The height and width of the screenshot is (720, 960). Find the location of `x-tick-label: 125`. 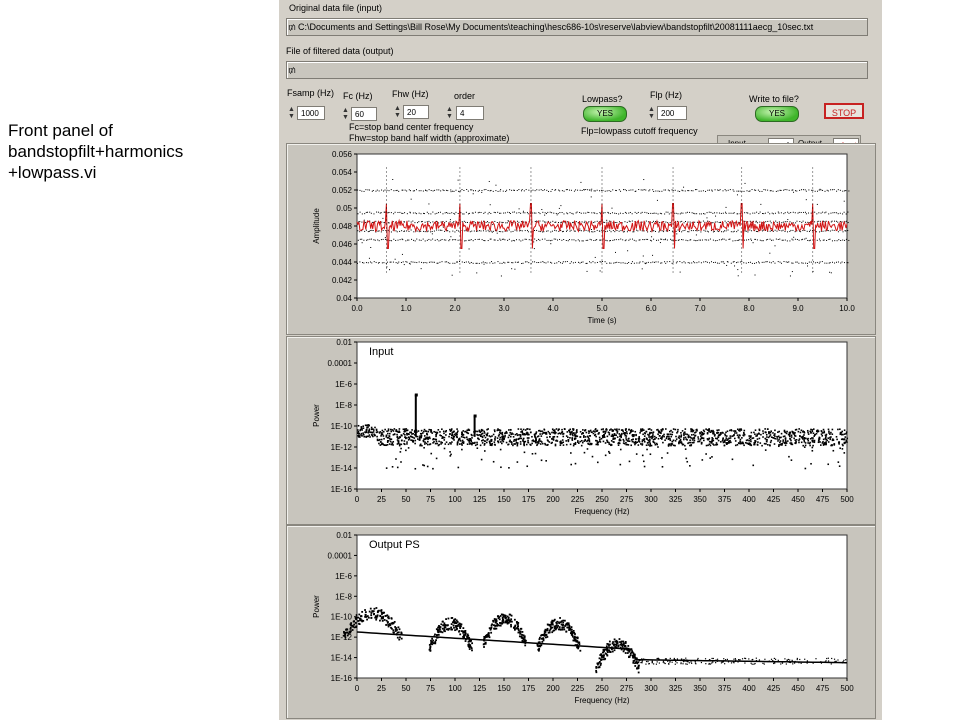

x-tick-label: 125 is located at coordinates (480, 688).